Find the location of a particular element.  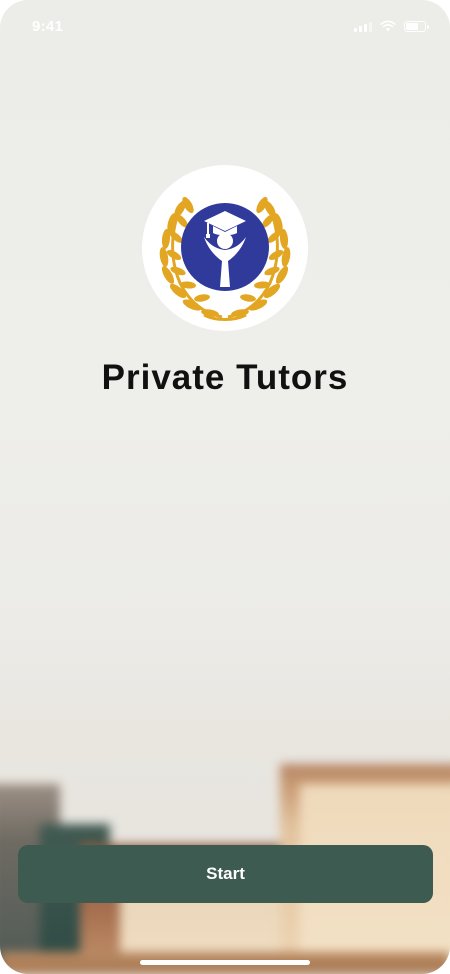

signal-icon is located at coordinates (363, 26).